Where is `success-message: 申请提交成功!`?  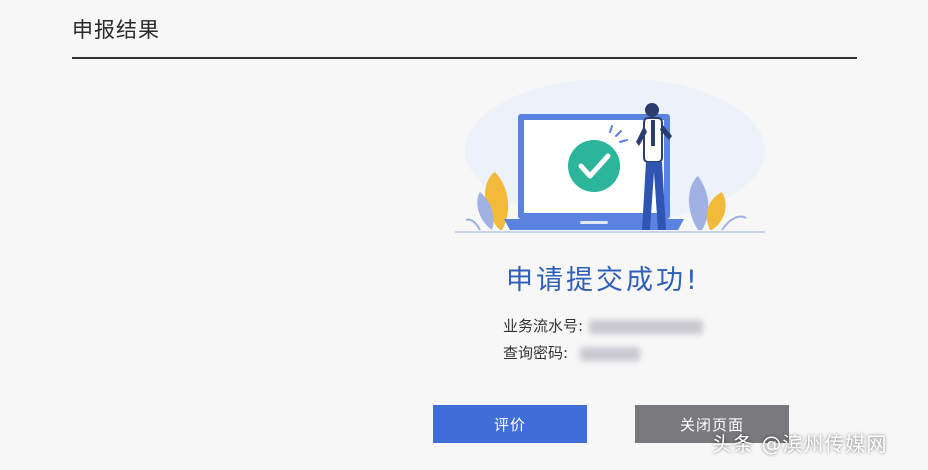 success-message: 申请提交成功! is located at coordinates (603, 280).